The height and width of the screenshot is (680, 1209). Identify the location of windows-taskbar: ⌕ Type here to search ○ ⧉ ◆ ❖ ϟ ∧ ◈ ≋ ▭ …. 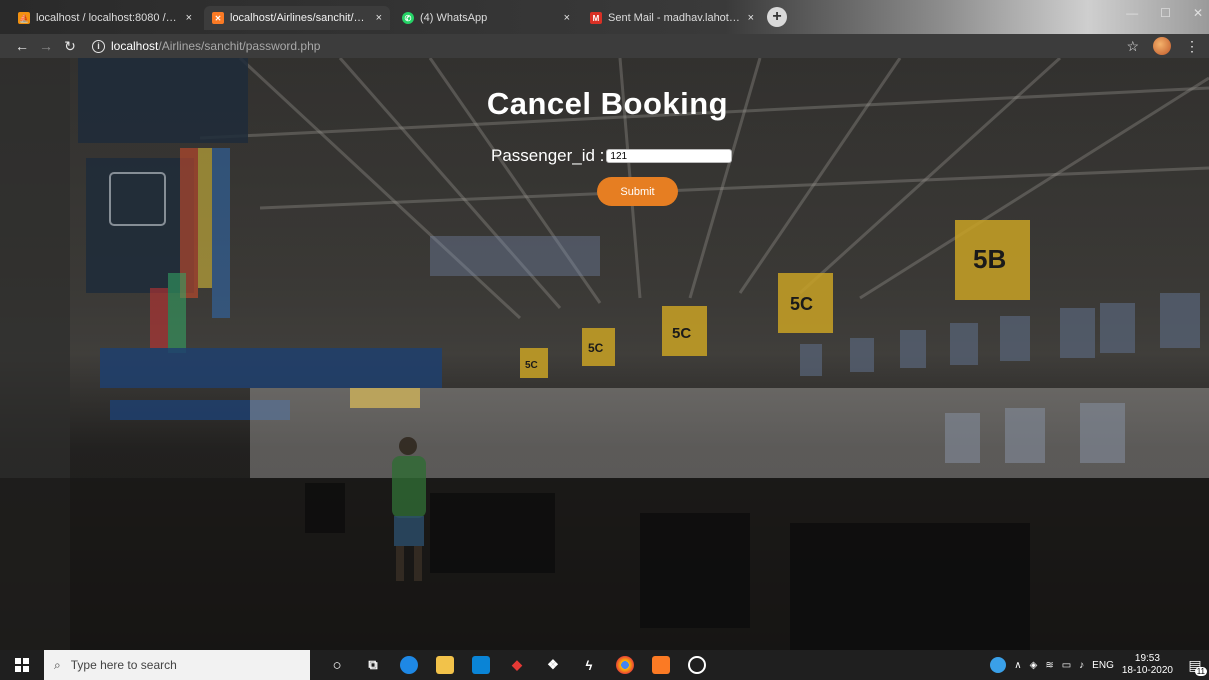
(604, 665).